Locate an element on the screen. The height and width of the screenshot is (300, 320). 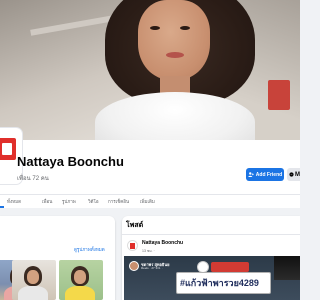
shared-post-meta: Reels · 27 มิ.ย. · is located at coordinates (152, 268).